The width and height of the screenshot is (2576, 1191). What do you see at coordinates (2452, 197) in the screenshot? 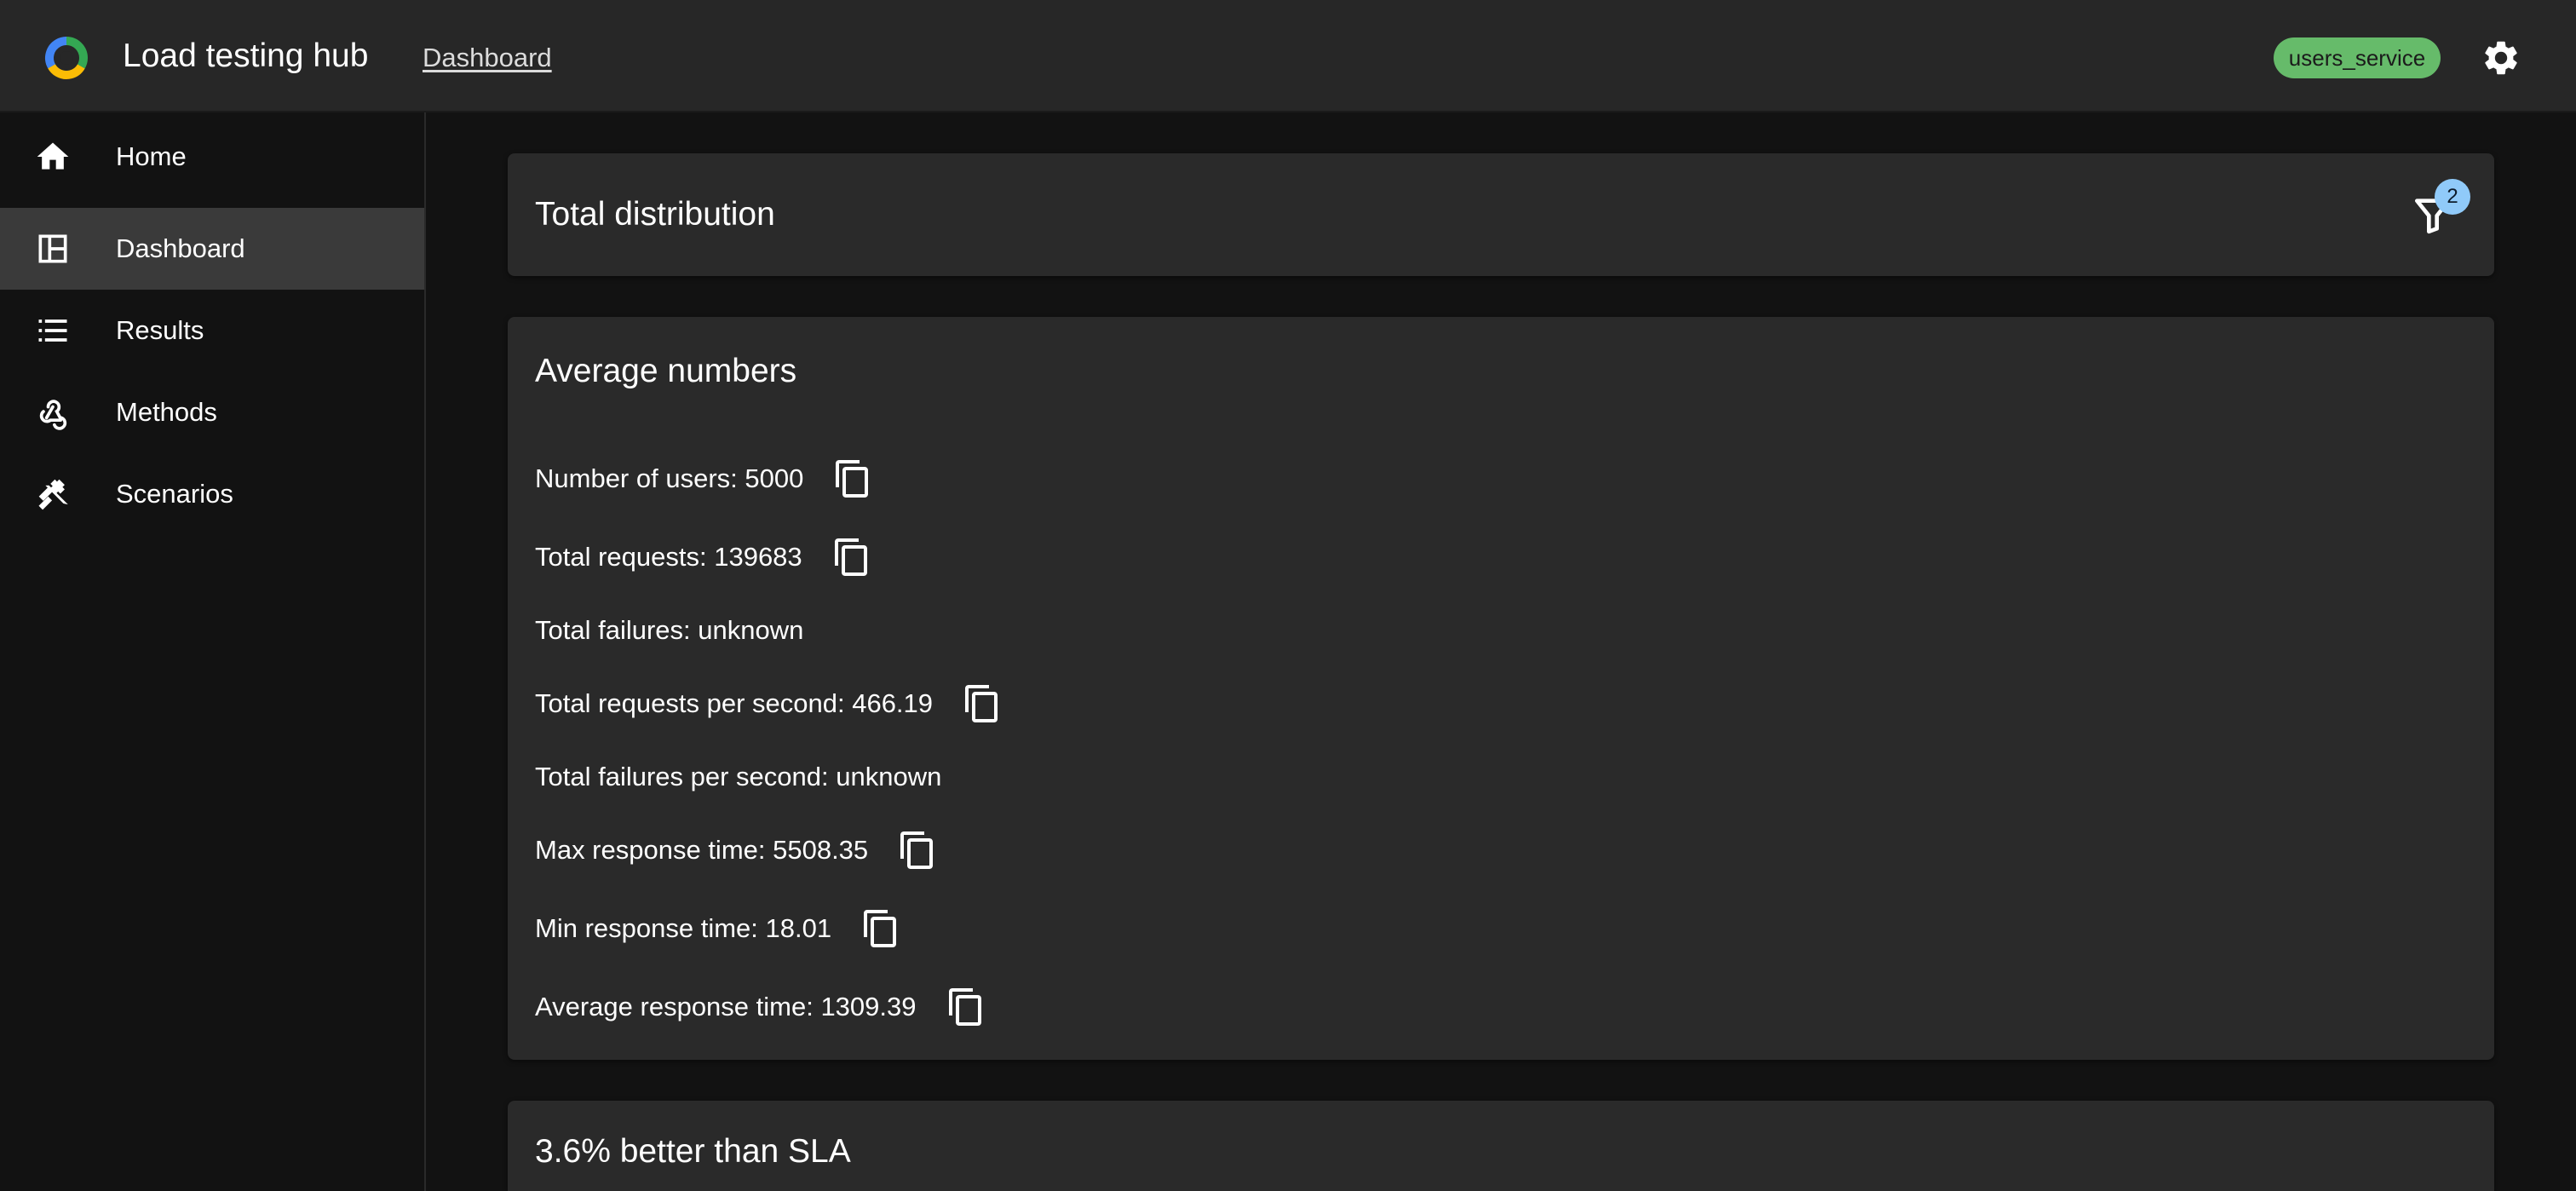
I see `filter-count-badge: 2` at bounding box center [2452, 197].